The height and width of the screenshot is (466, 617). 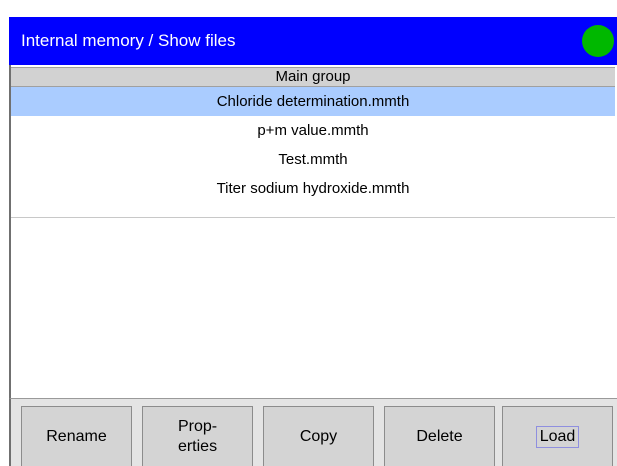 What do you see at coordinates (313, 159) in the screenshot?
I see `file-row-test: Test.mmth` at bounding box center [313, 159].